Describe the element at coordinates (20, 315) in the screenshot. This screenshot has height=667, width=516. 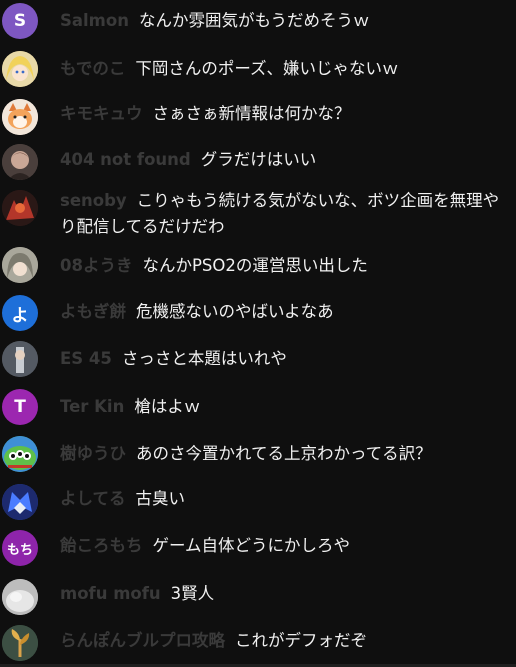
I see `avatar-letter: よ` at that location.